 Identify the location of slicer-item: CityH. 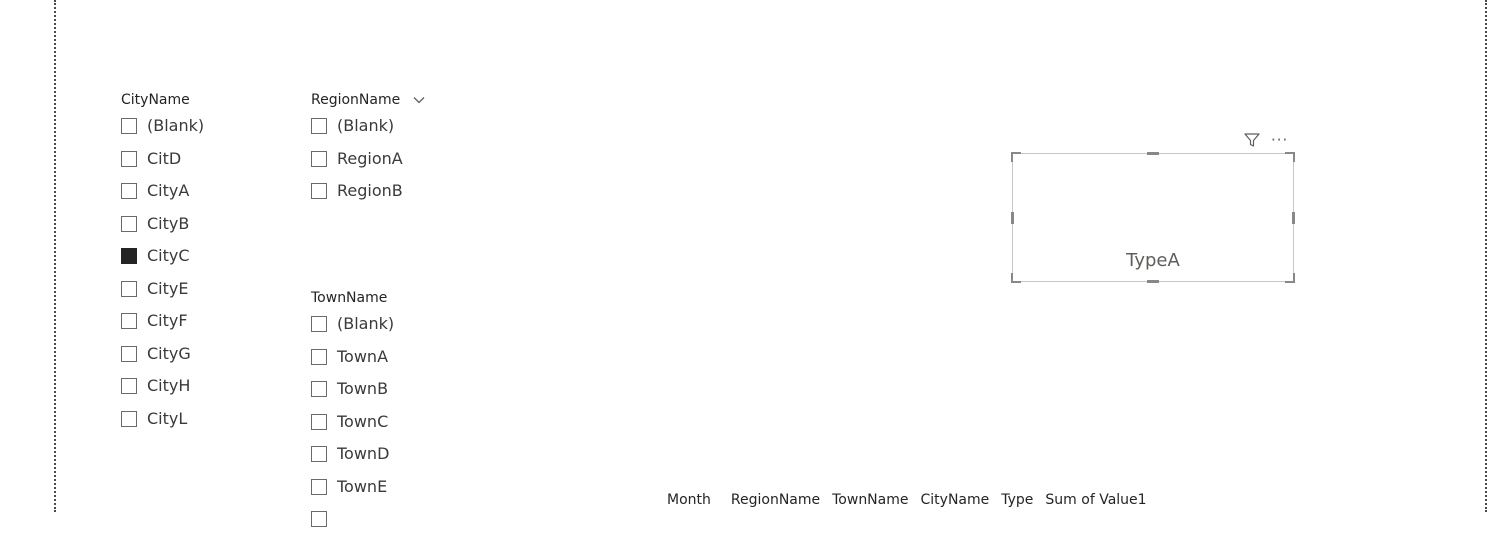
(162, 393).